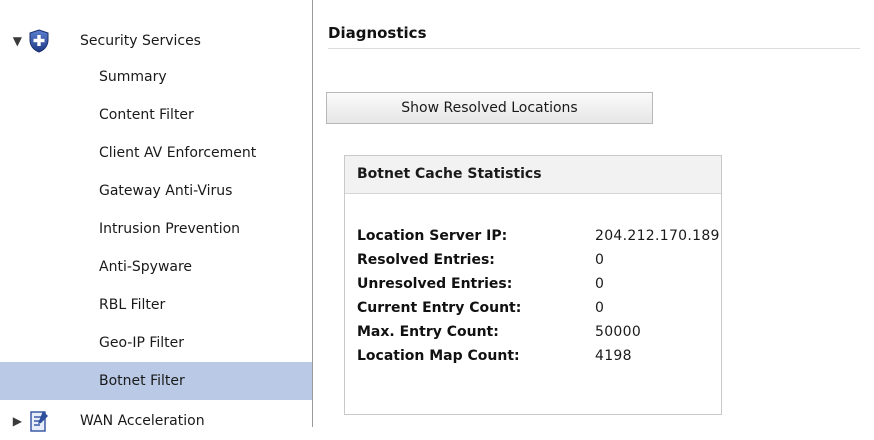 This screenshot has height=440, width=874. I want to click on sidebar-item-anti-spyware: Anti-Spyware, so click(156, 267).